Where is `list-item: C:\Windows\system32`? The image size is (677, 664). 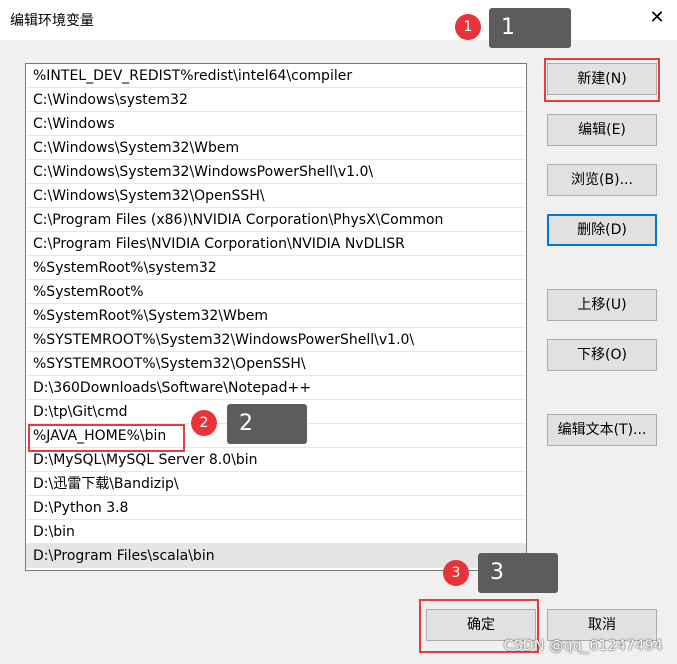 list-item: C:\Windows\system32 is located at coordinates (276, 100).